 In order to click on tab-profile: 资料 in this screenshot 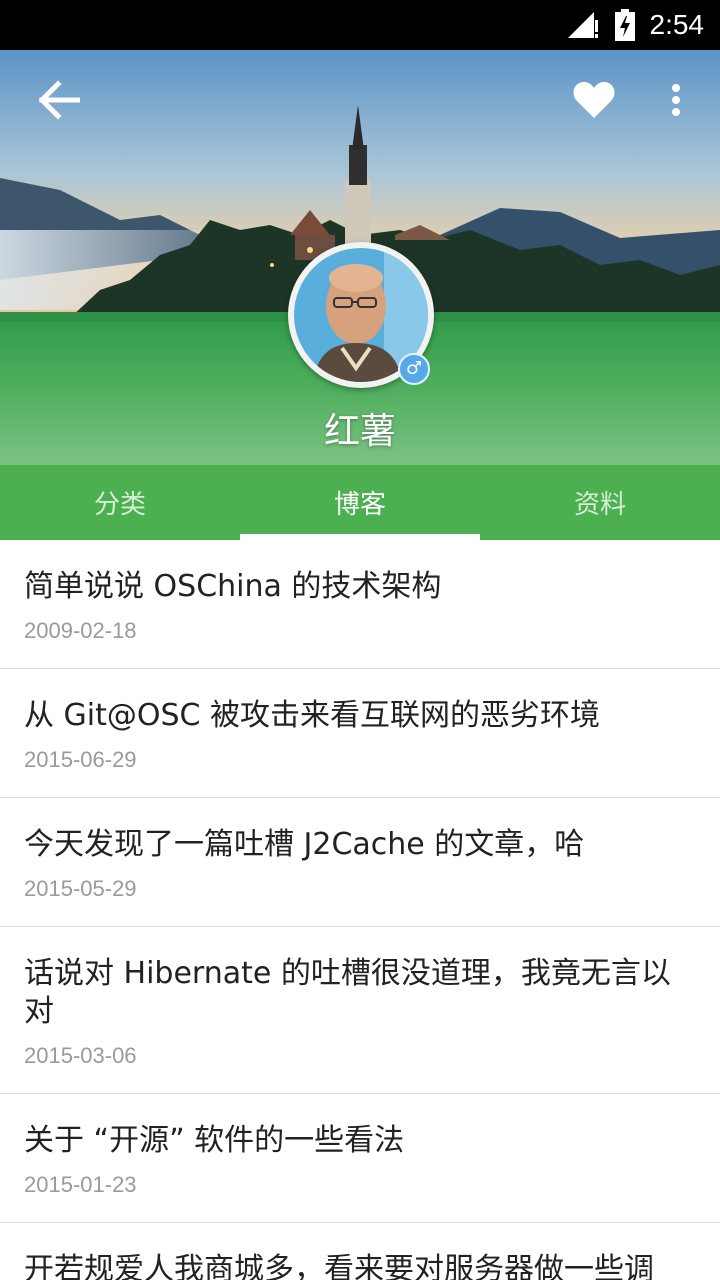, I will do `click(600, 502)`.